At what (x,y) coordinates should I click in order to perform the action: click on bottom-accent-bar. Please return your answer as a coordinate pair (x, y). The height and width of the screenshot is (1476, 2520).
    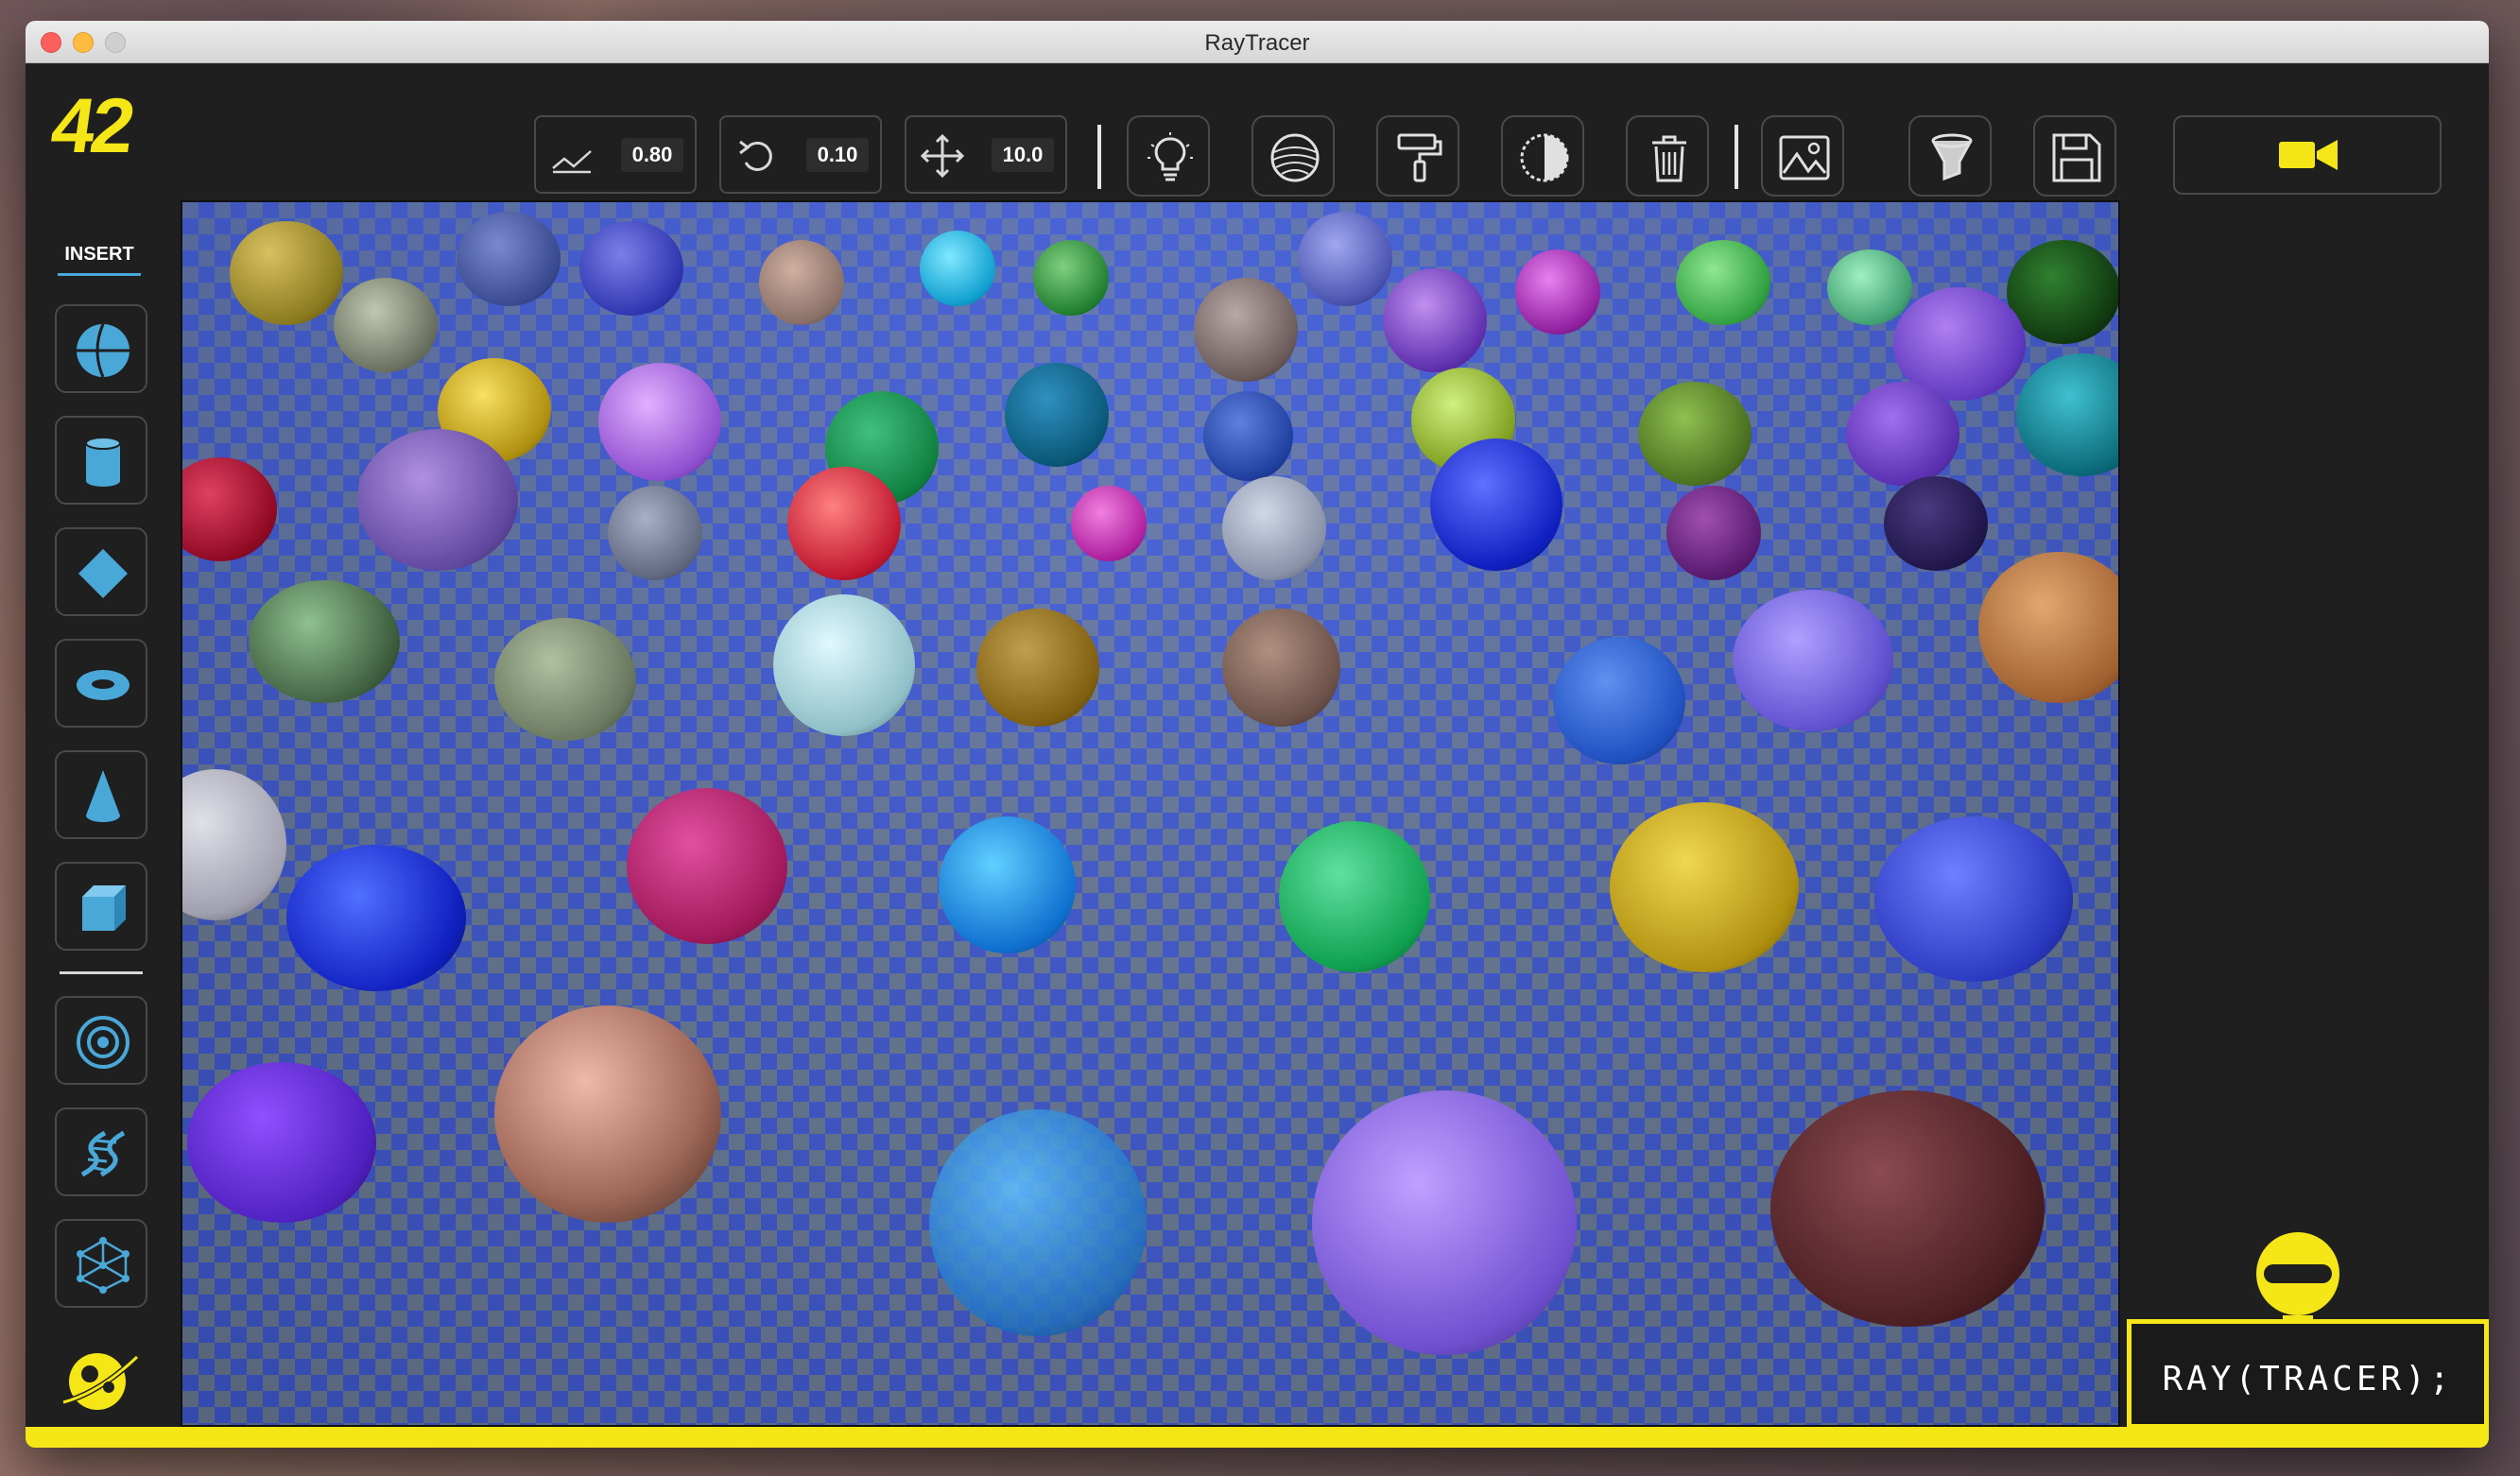
    Looking at the image, I should click on (1257, 1437).